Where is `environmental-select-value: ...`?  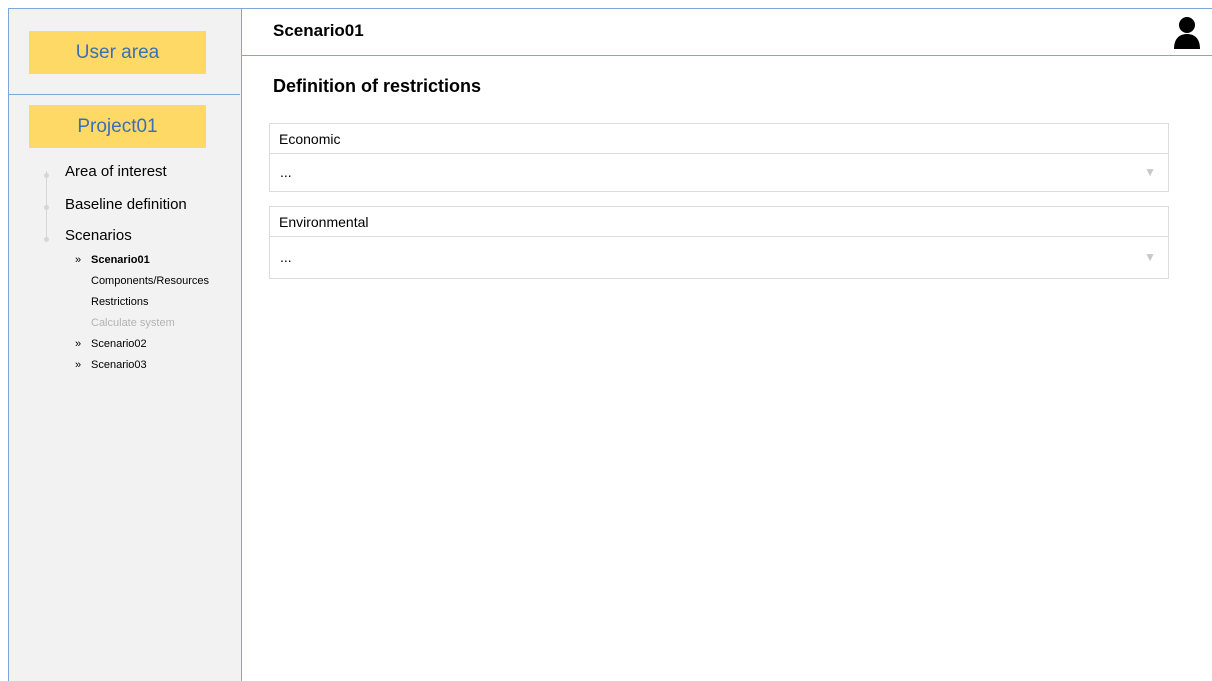
environmental-select-value: ... is located at coordinates (286, 257).